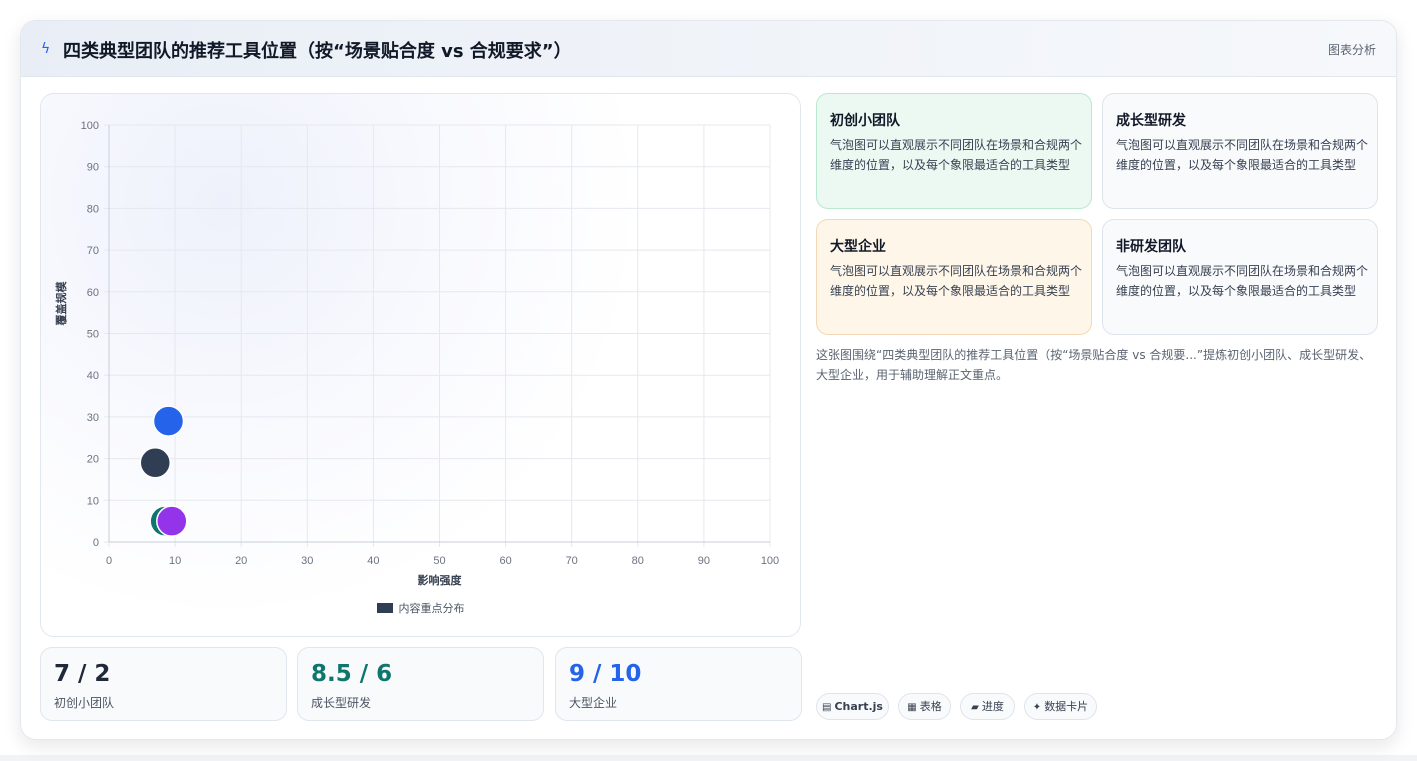  Describe the element at coordinates (975, 707) in the screenshot. I see `progress-icon: ▰` at that location.